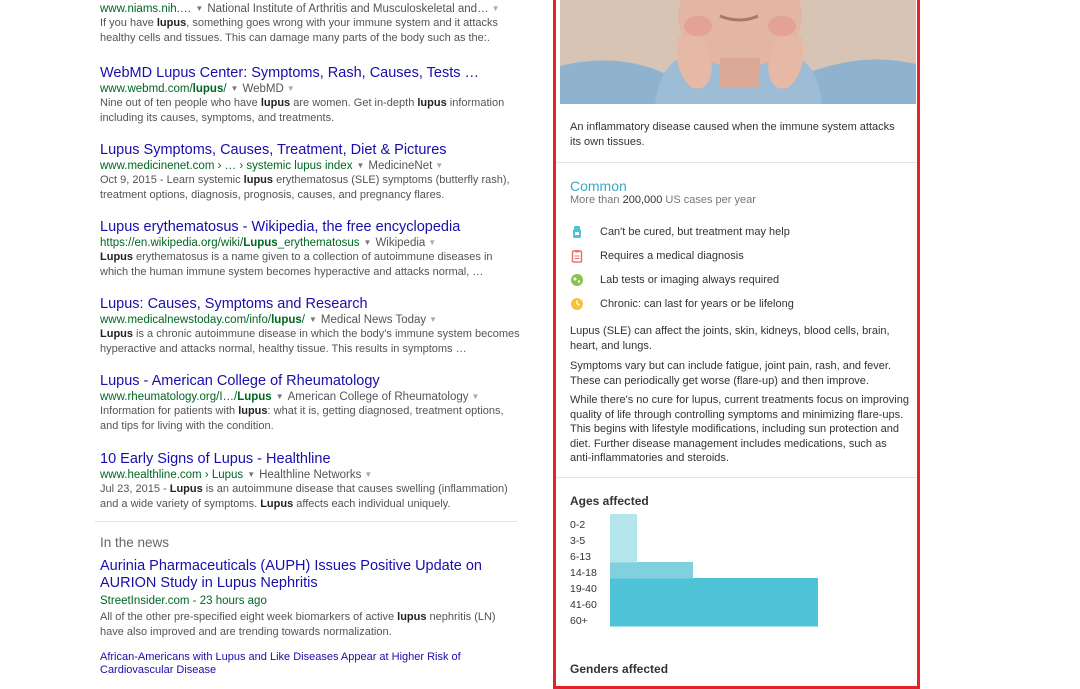 This screenshot has width=1080, height=689. I want to click on age-tick-label: 60+, so click(579, 621).